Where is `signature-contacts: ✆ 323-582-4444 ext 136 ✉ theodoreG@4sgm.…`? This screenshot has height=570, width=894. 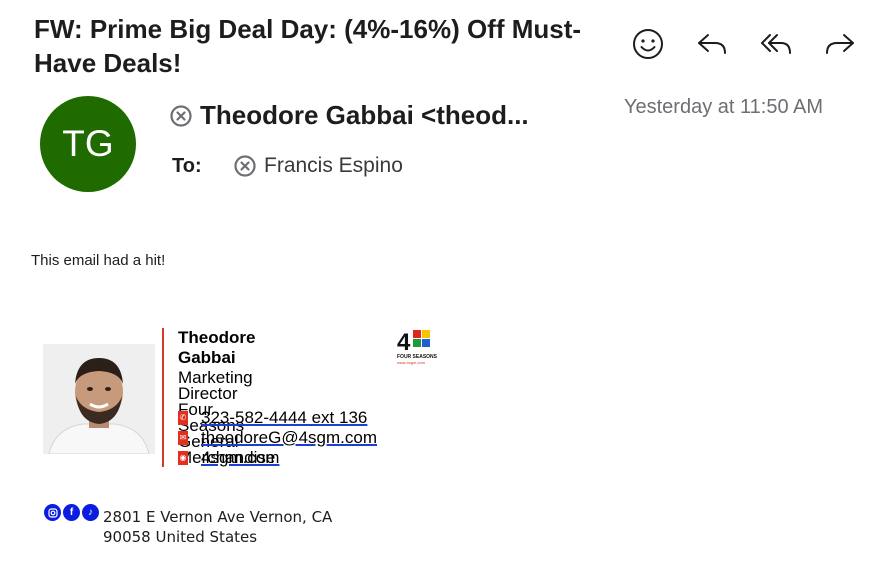 signature-contacts: ✆ 323-582-4444 ext 136 ✉ theodoreG@4sgm.… is located at coordinates (277, 438).